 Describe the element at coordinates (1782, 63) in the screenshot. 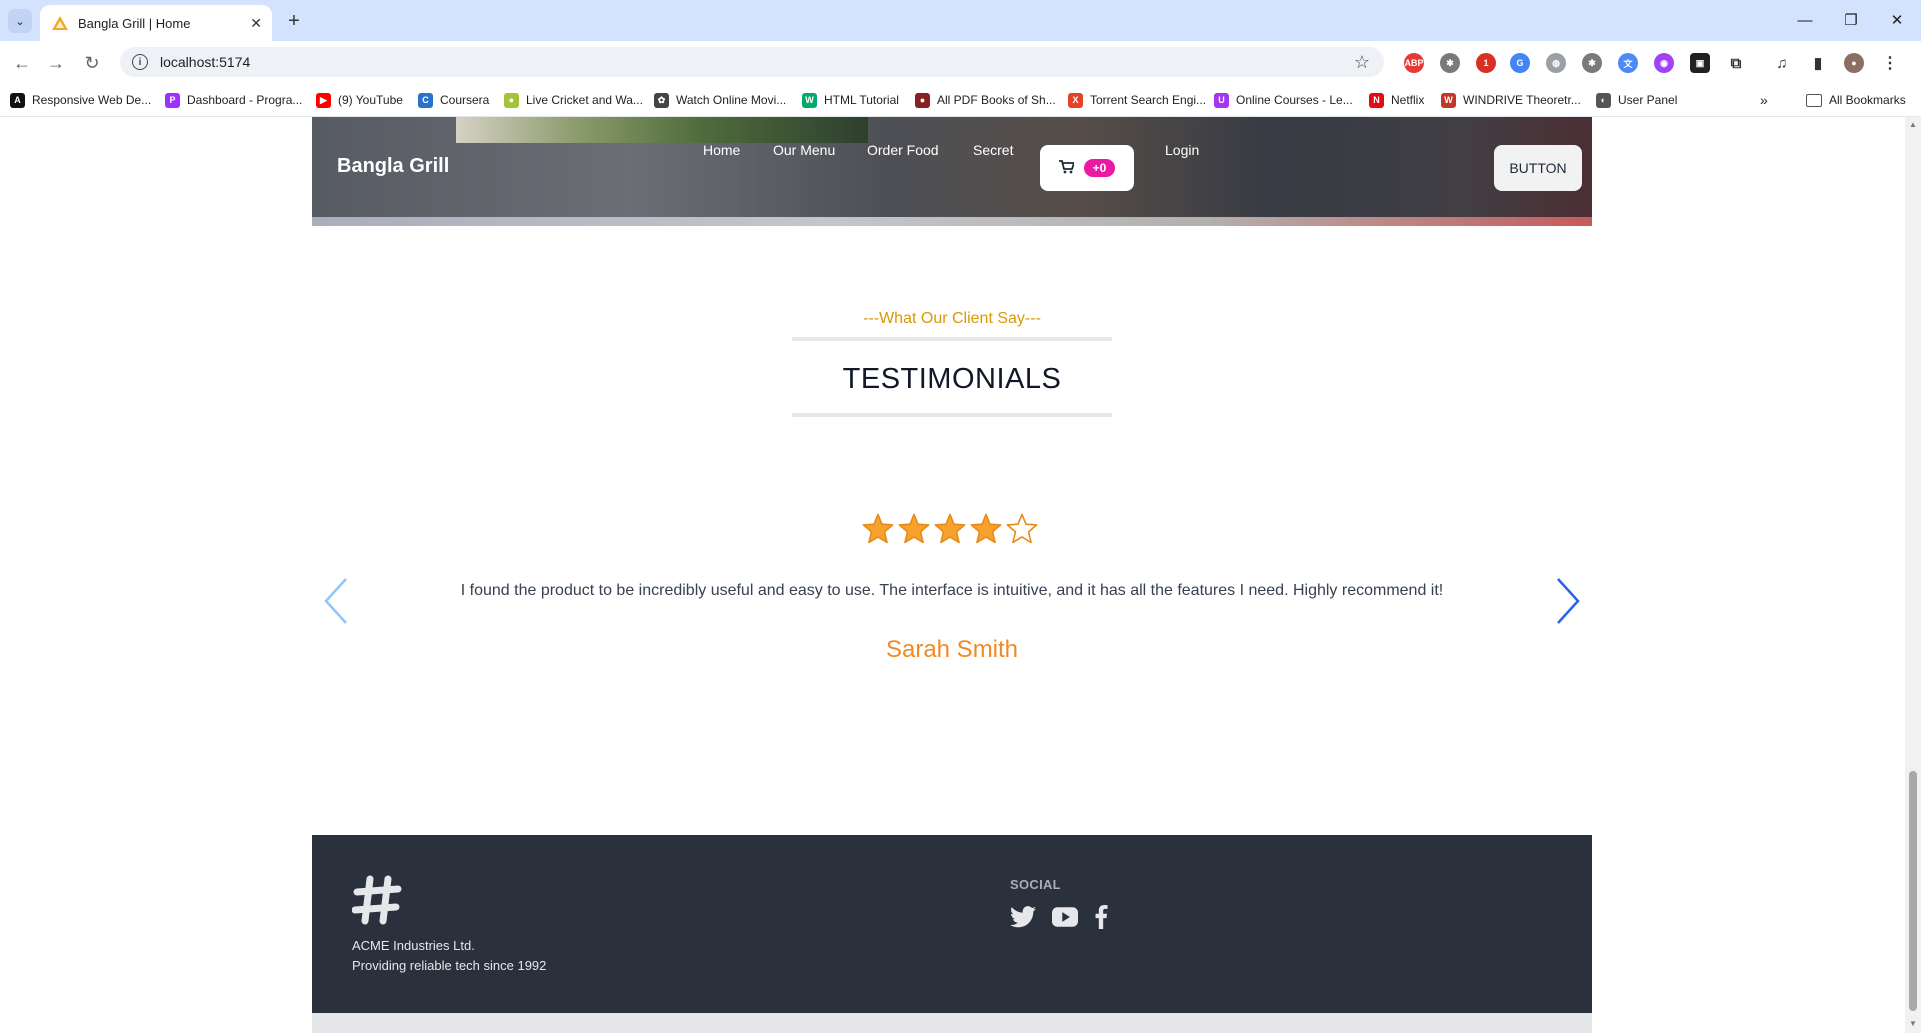

I see `media-control-icon: ♫` at that location.